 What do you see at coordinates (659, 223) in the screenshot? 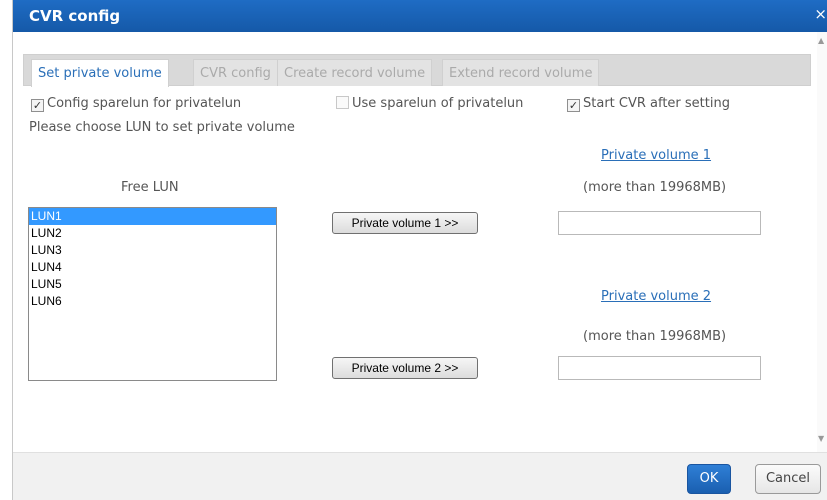
I see `private-volume-1-input` at bounding box center [659, 223].